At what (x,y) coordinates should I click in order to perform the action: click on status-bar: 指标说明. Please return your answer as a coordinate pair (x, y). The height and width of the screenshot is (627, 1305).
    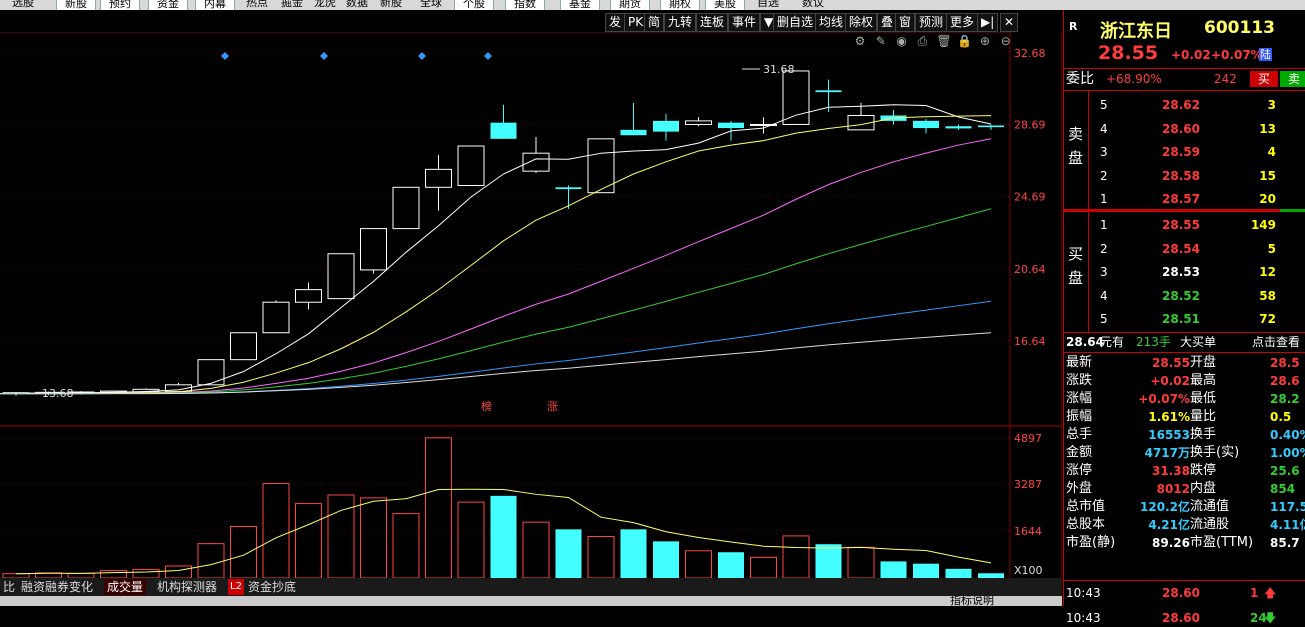
    Looking at the image, I should click on (531, 601).